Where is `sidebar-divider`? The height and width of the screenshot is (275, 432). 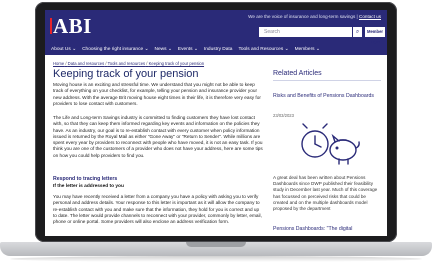
sidebar-divider is located at coordinates (327, 80).